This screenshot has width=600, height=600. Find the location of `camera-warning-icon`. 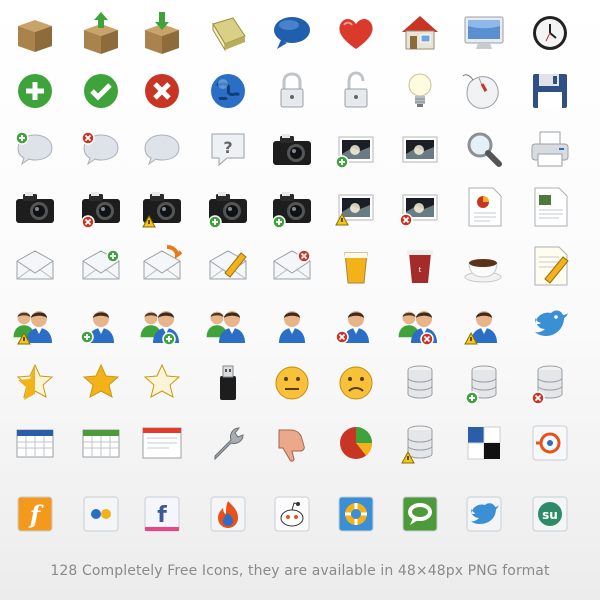

camera-warning-icon is located at coordinates (162, 207).